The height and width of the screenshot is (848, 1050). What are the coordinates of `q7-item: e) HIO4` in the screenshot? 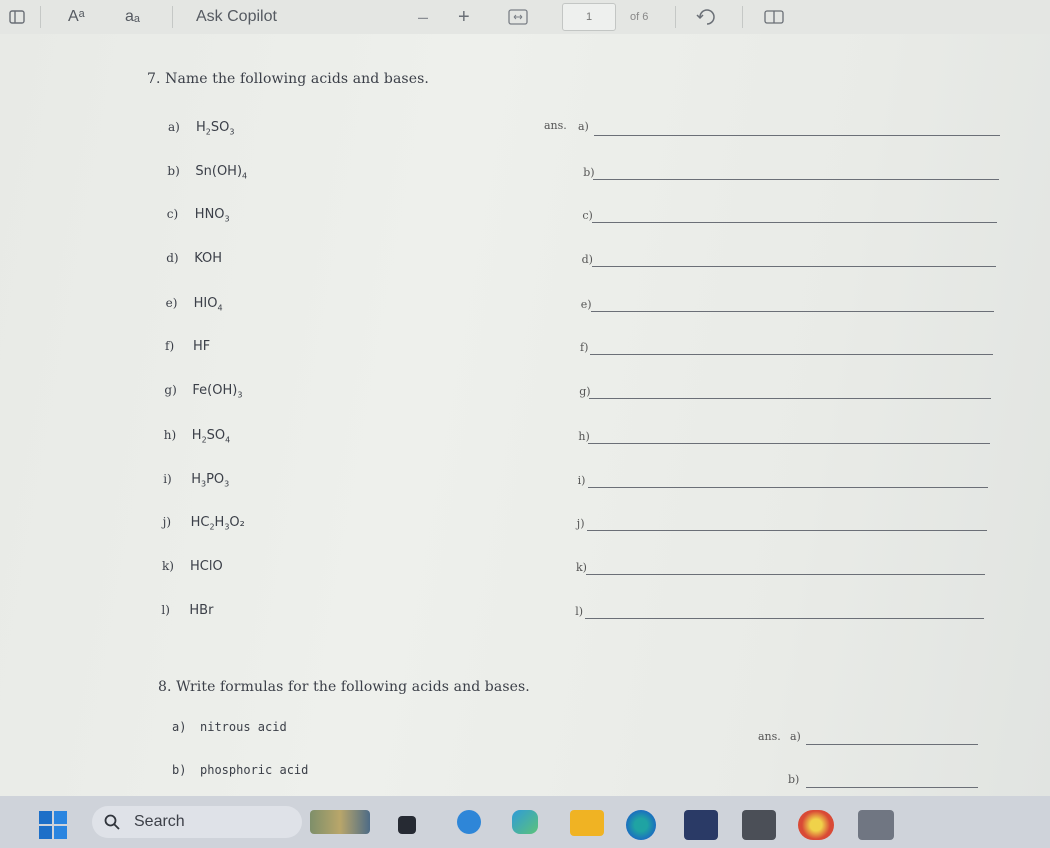 It's located at (194, 304).